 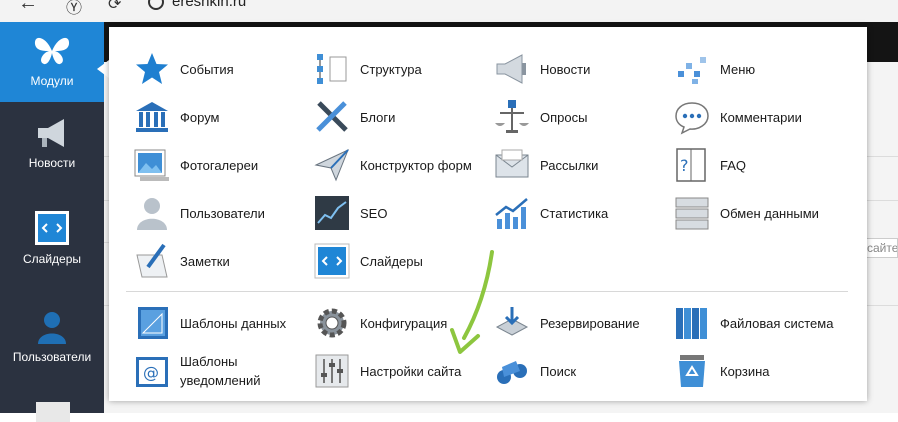 What do you see at coordinates (332, 371) in the screenshot?
I see `sliders-icon` at bounding box center [332, 371].